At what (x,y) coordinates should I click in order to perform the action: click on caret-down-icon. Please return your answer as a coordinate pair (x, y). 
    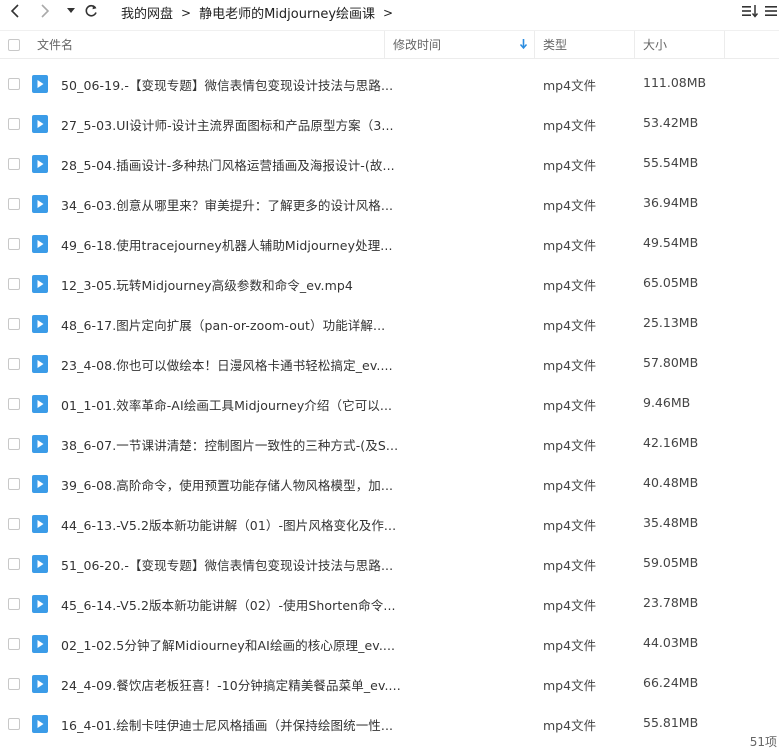
    Looking at the image, I should click on (71, 10).